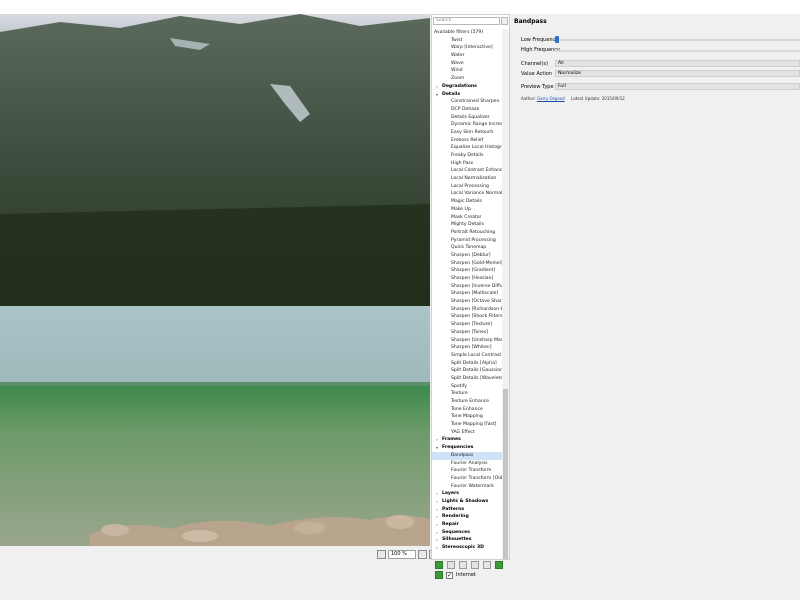 This screenshot has height=600, width=800. I want to click on filter-item: Sharpen [Tones], so click(468, 333).